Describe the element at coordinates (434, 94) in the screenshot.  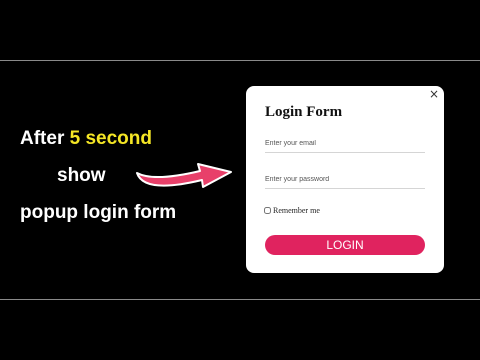
I see `close-icon: ×` at that location.